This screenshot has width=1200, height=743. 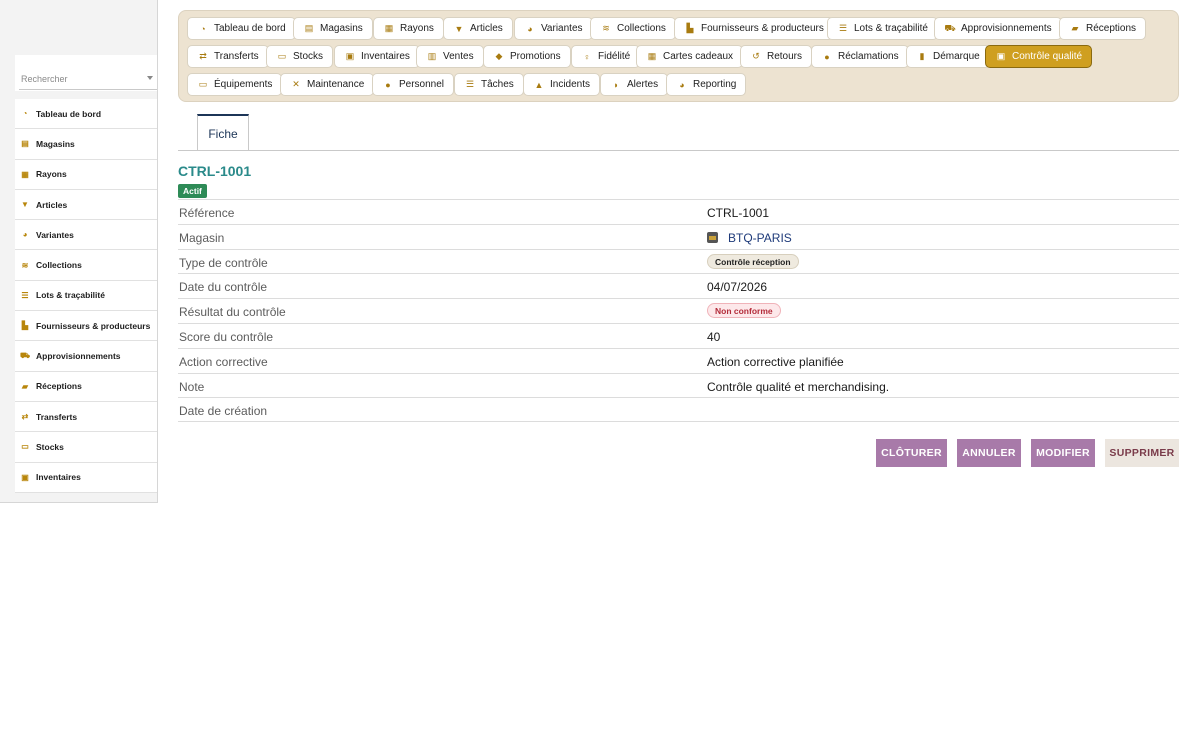 I want to click on truck-icon: ▰, so click(x=1075, y=28).